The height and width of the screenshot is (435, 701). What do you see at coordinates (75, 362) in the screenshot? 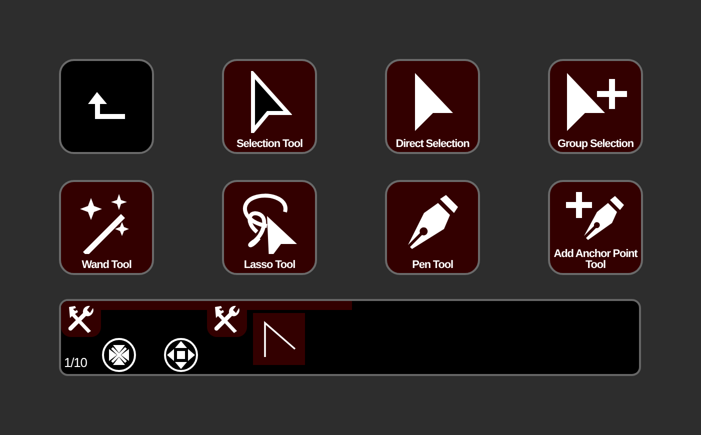
I see `page-indicator: 1/10` at bounding box center [75, 362].